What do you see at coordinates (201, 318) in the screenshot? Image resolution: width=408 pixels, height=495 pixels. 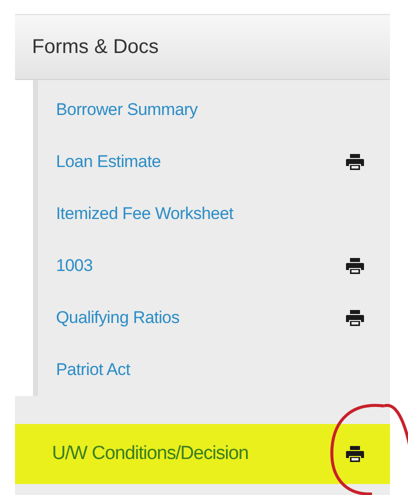 I see `document-link: Qualifying Ratios` at bounding box center [201, 318].